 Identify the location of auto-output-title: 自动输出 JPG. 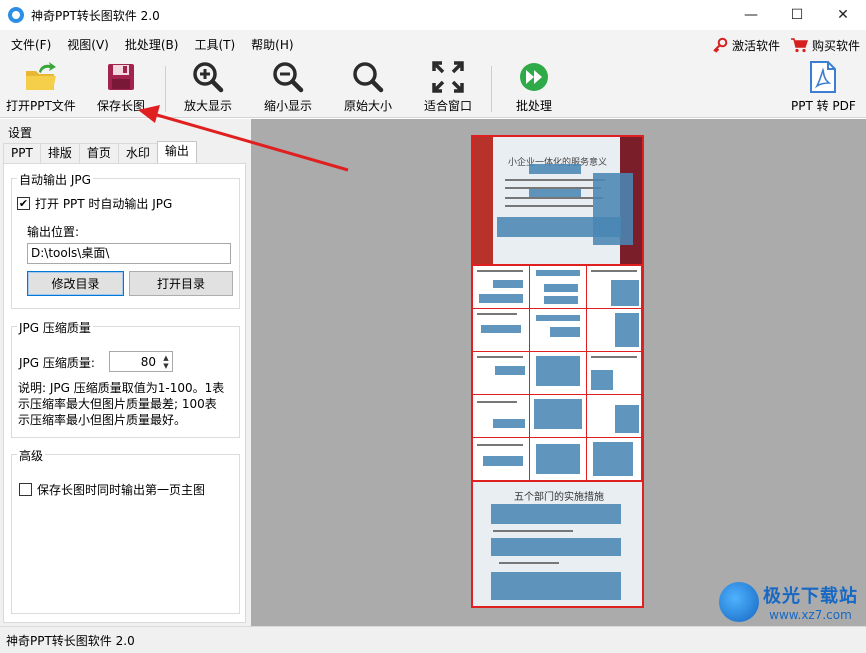
(55, 179).